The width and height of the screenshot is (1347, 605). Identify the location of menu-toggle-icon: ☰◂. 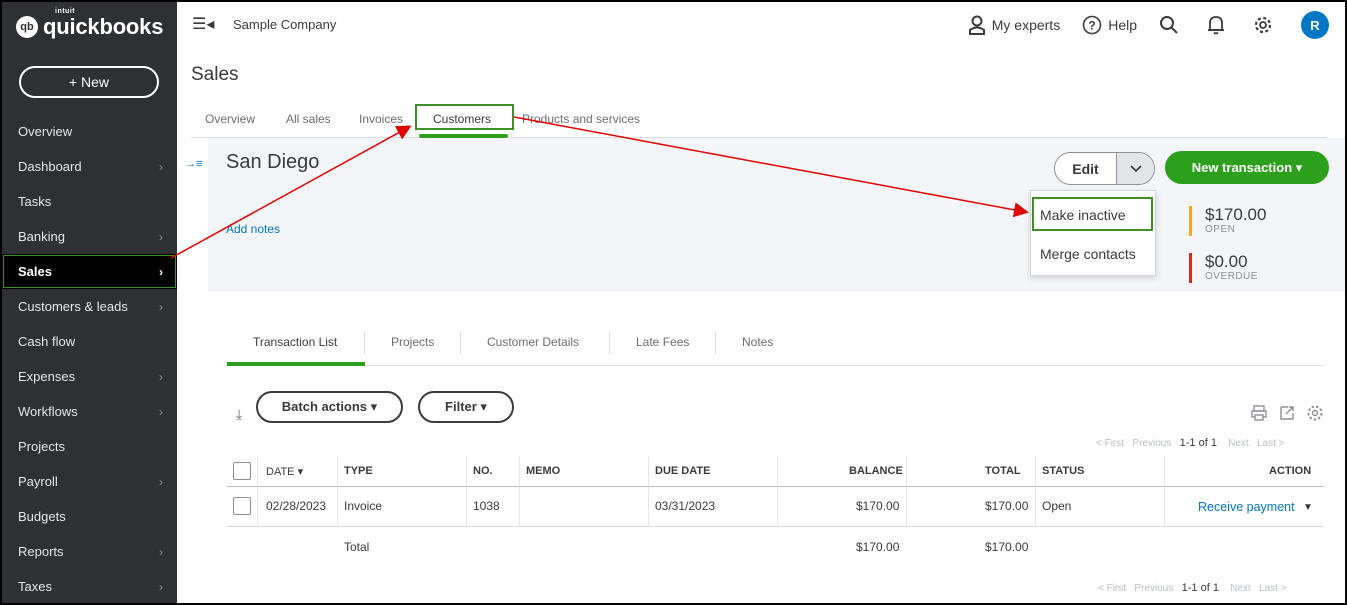
(203, 24).